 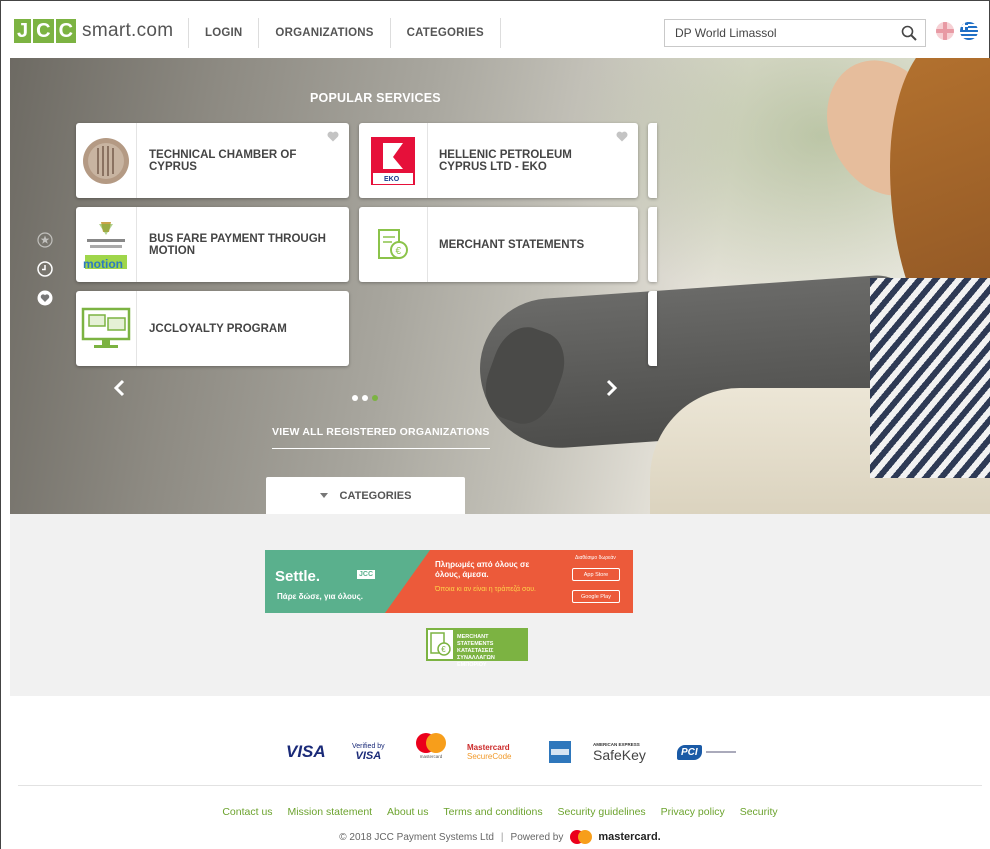 I want to click on motion-logo-text: motion, so click(x=103, y=264).